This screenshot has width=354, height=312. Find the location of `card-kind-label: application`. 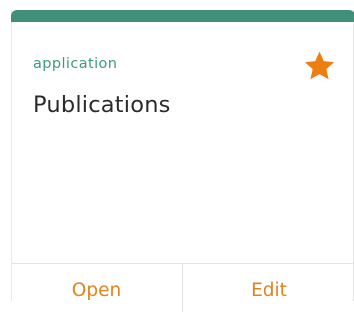

card-kind-label: application is located at coordinates (75, 64).